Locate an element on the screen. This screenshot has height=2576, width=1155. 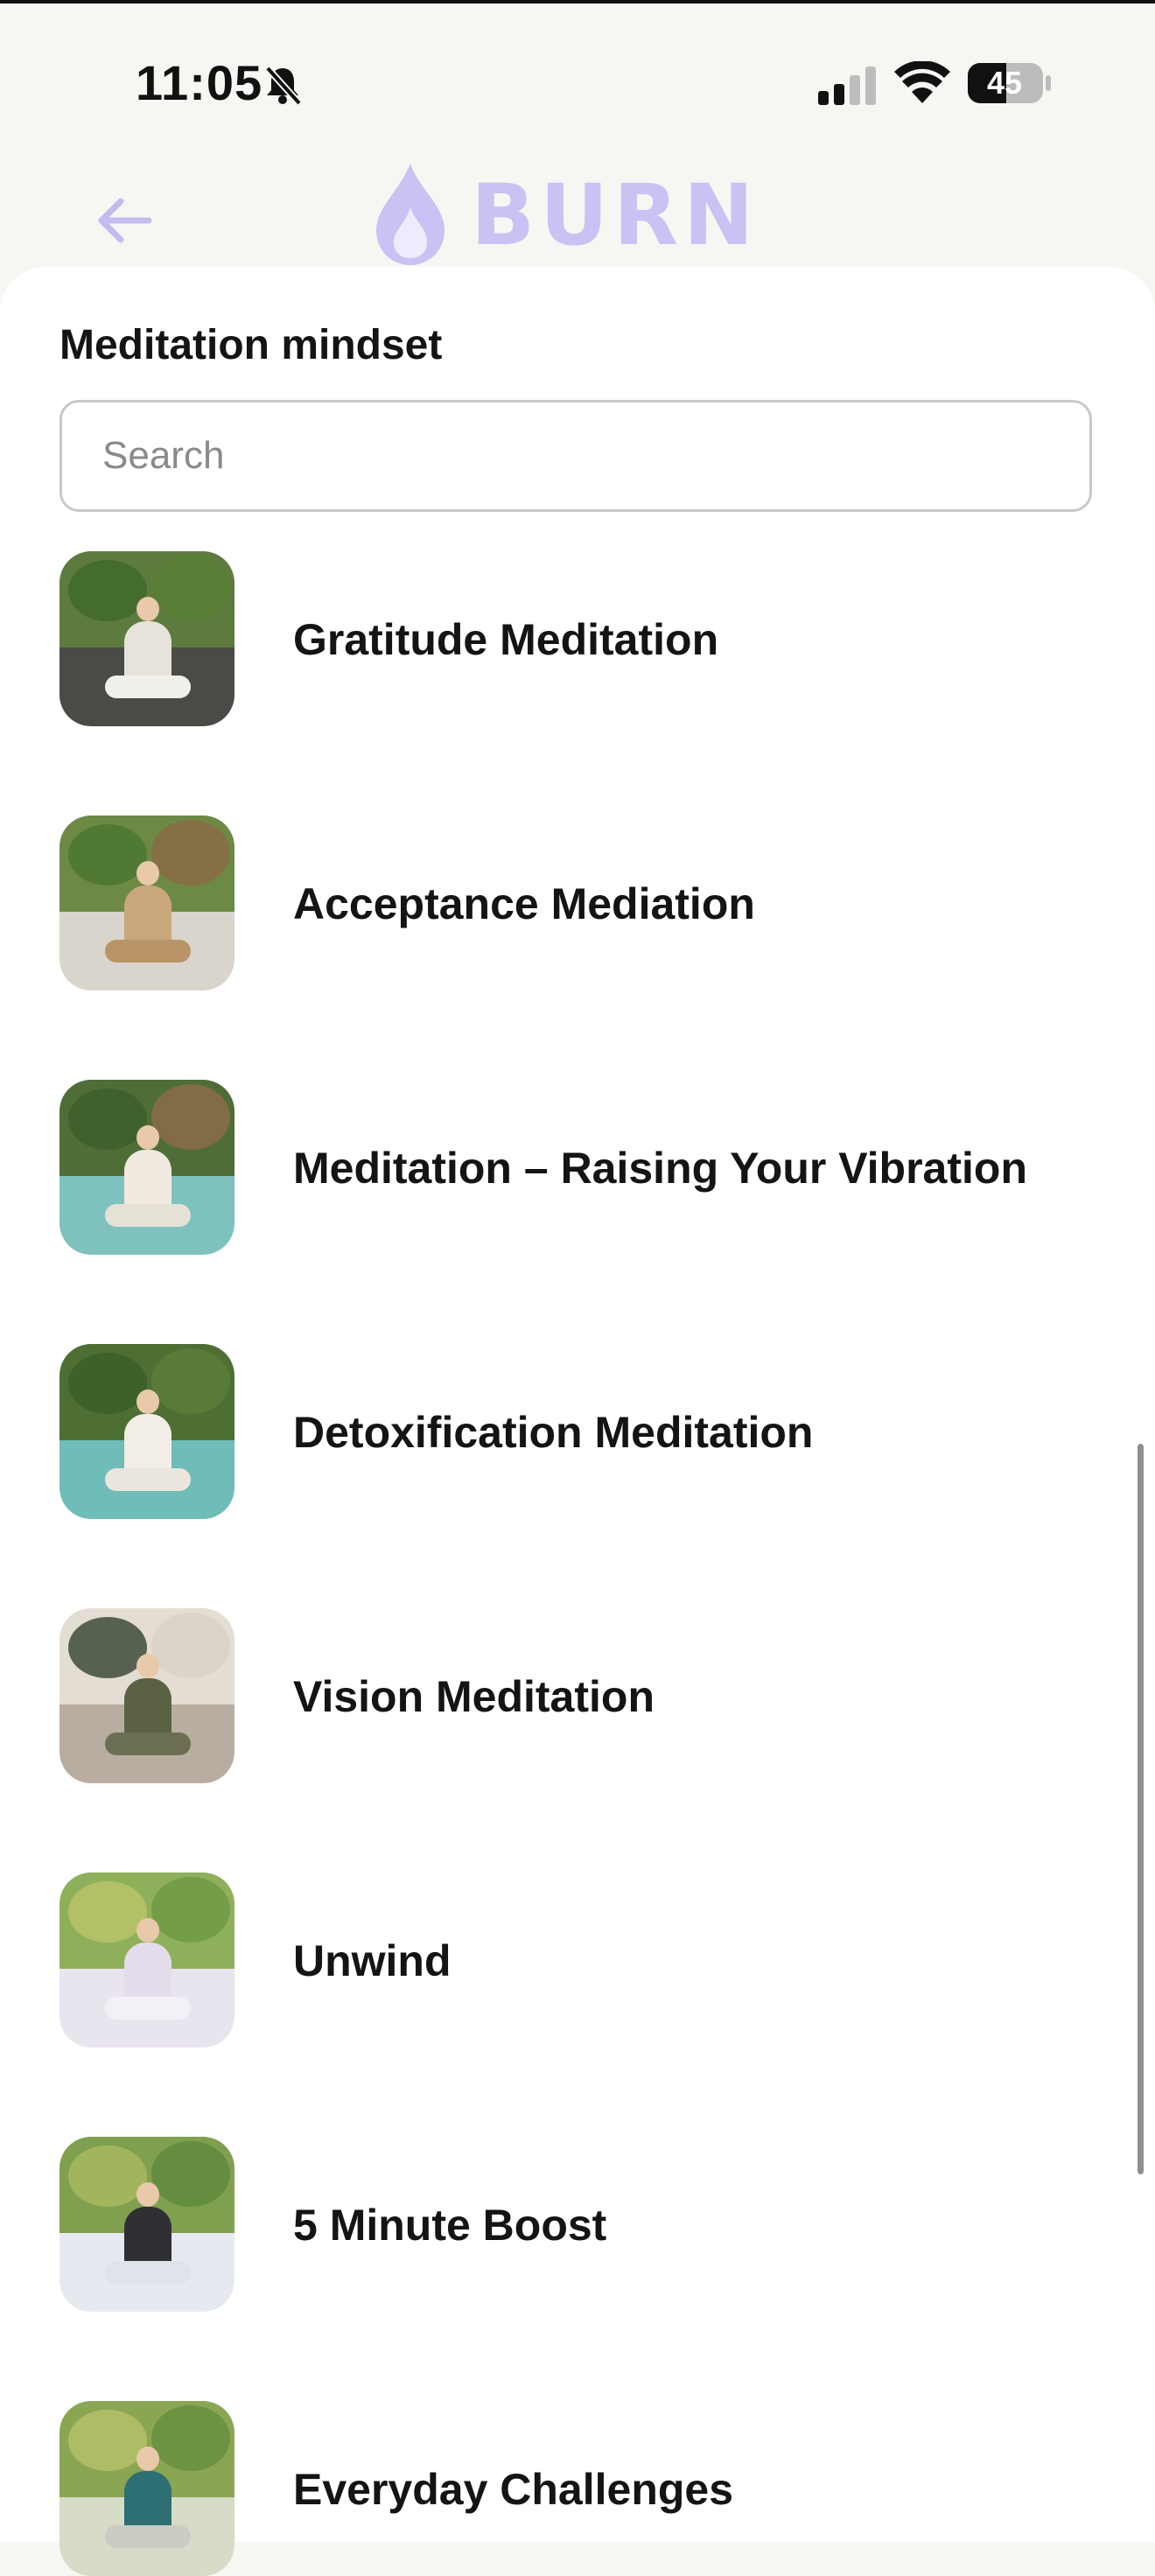
list-item: Everyday Challenges is located at coordinates (576, 2488).